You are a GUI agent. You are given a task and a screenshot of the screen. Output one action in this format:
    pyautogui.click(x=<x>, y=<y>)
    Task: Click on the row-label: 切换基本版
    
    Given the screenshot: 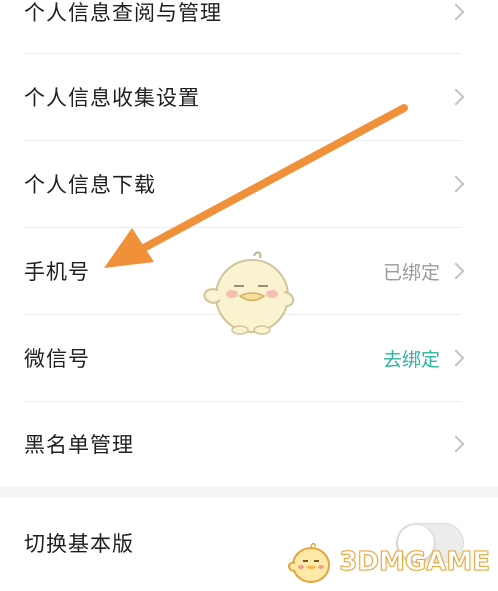 What is the action you would take?
    pyautogui.click(x=79, y=544)
    